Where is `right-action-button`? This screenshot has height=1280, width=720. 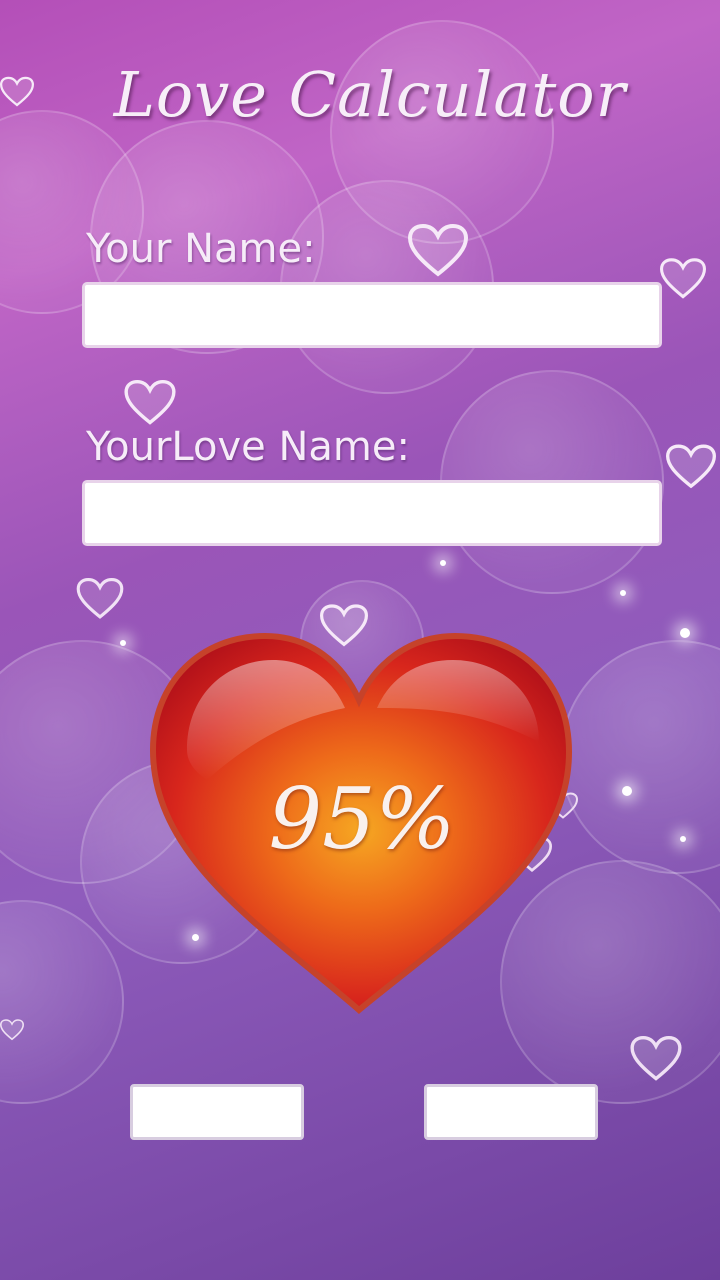 right-action-button is located at coordinates (511, 1112).